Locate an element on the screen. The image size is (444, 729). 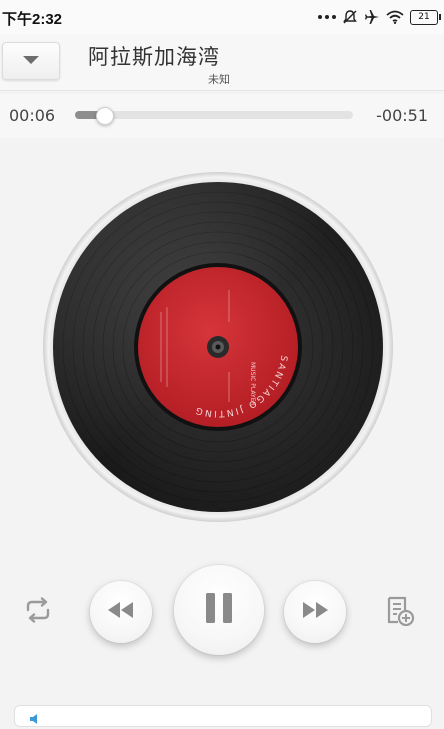
song-title: 阿拉斯加海湾 is located at coordinates (154, 57).